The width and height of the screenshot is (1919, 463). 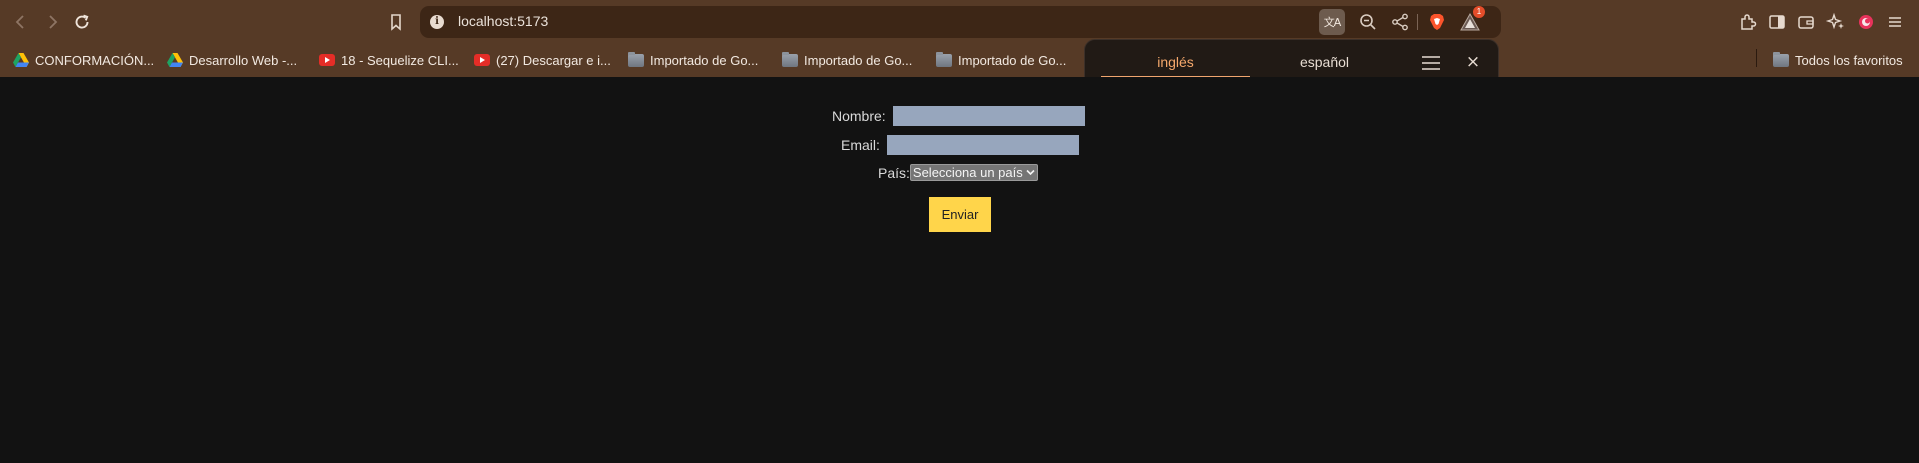 What do you see at coordinates (1417, 22) in the screenshot?
I see `url-divider` at bounding box center [1417, 22].